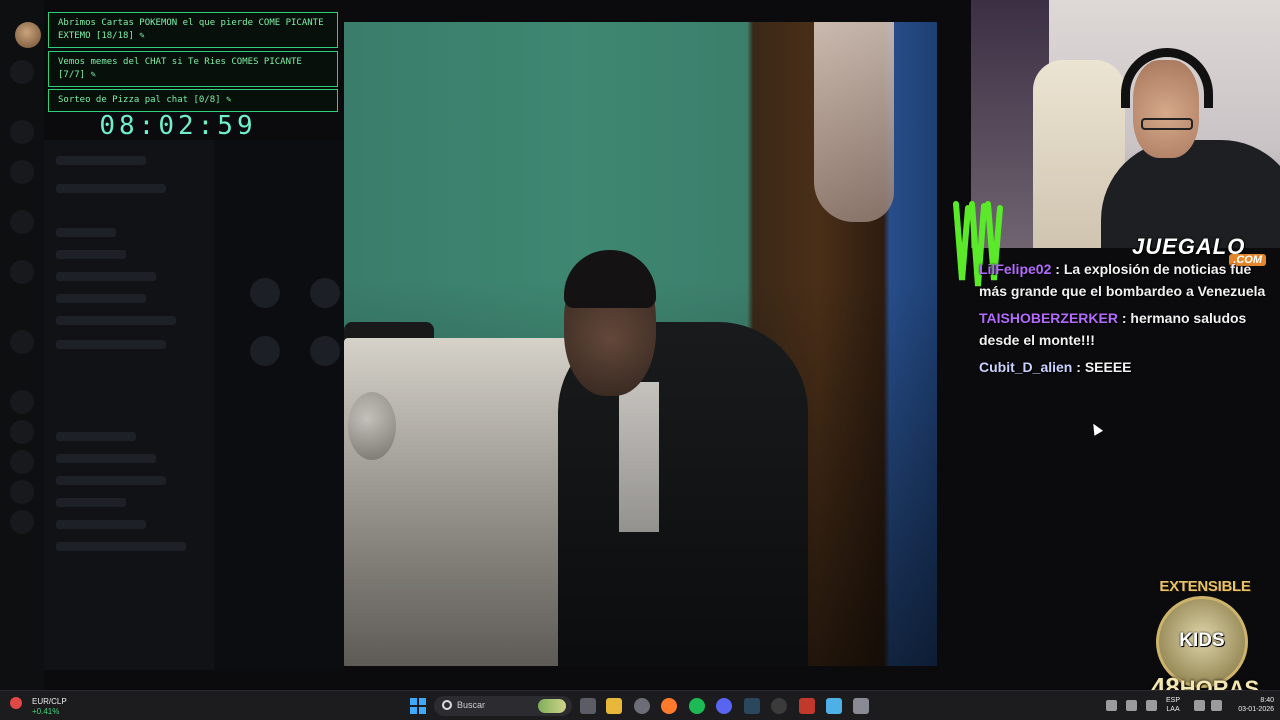 This screenshot has height=720, width=1280. I want to click on chrome-icon, so click(642, 706).